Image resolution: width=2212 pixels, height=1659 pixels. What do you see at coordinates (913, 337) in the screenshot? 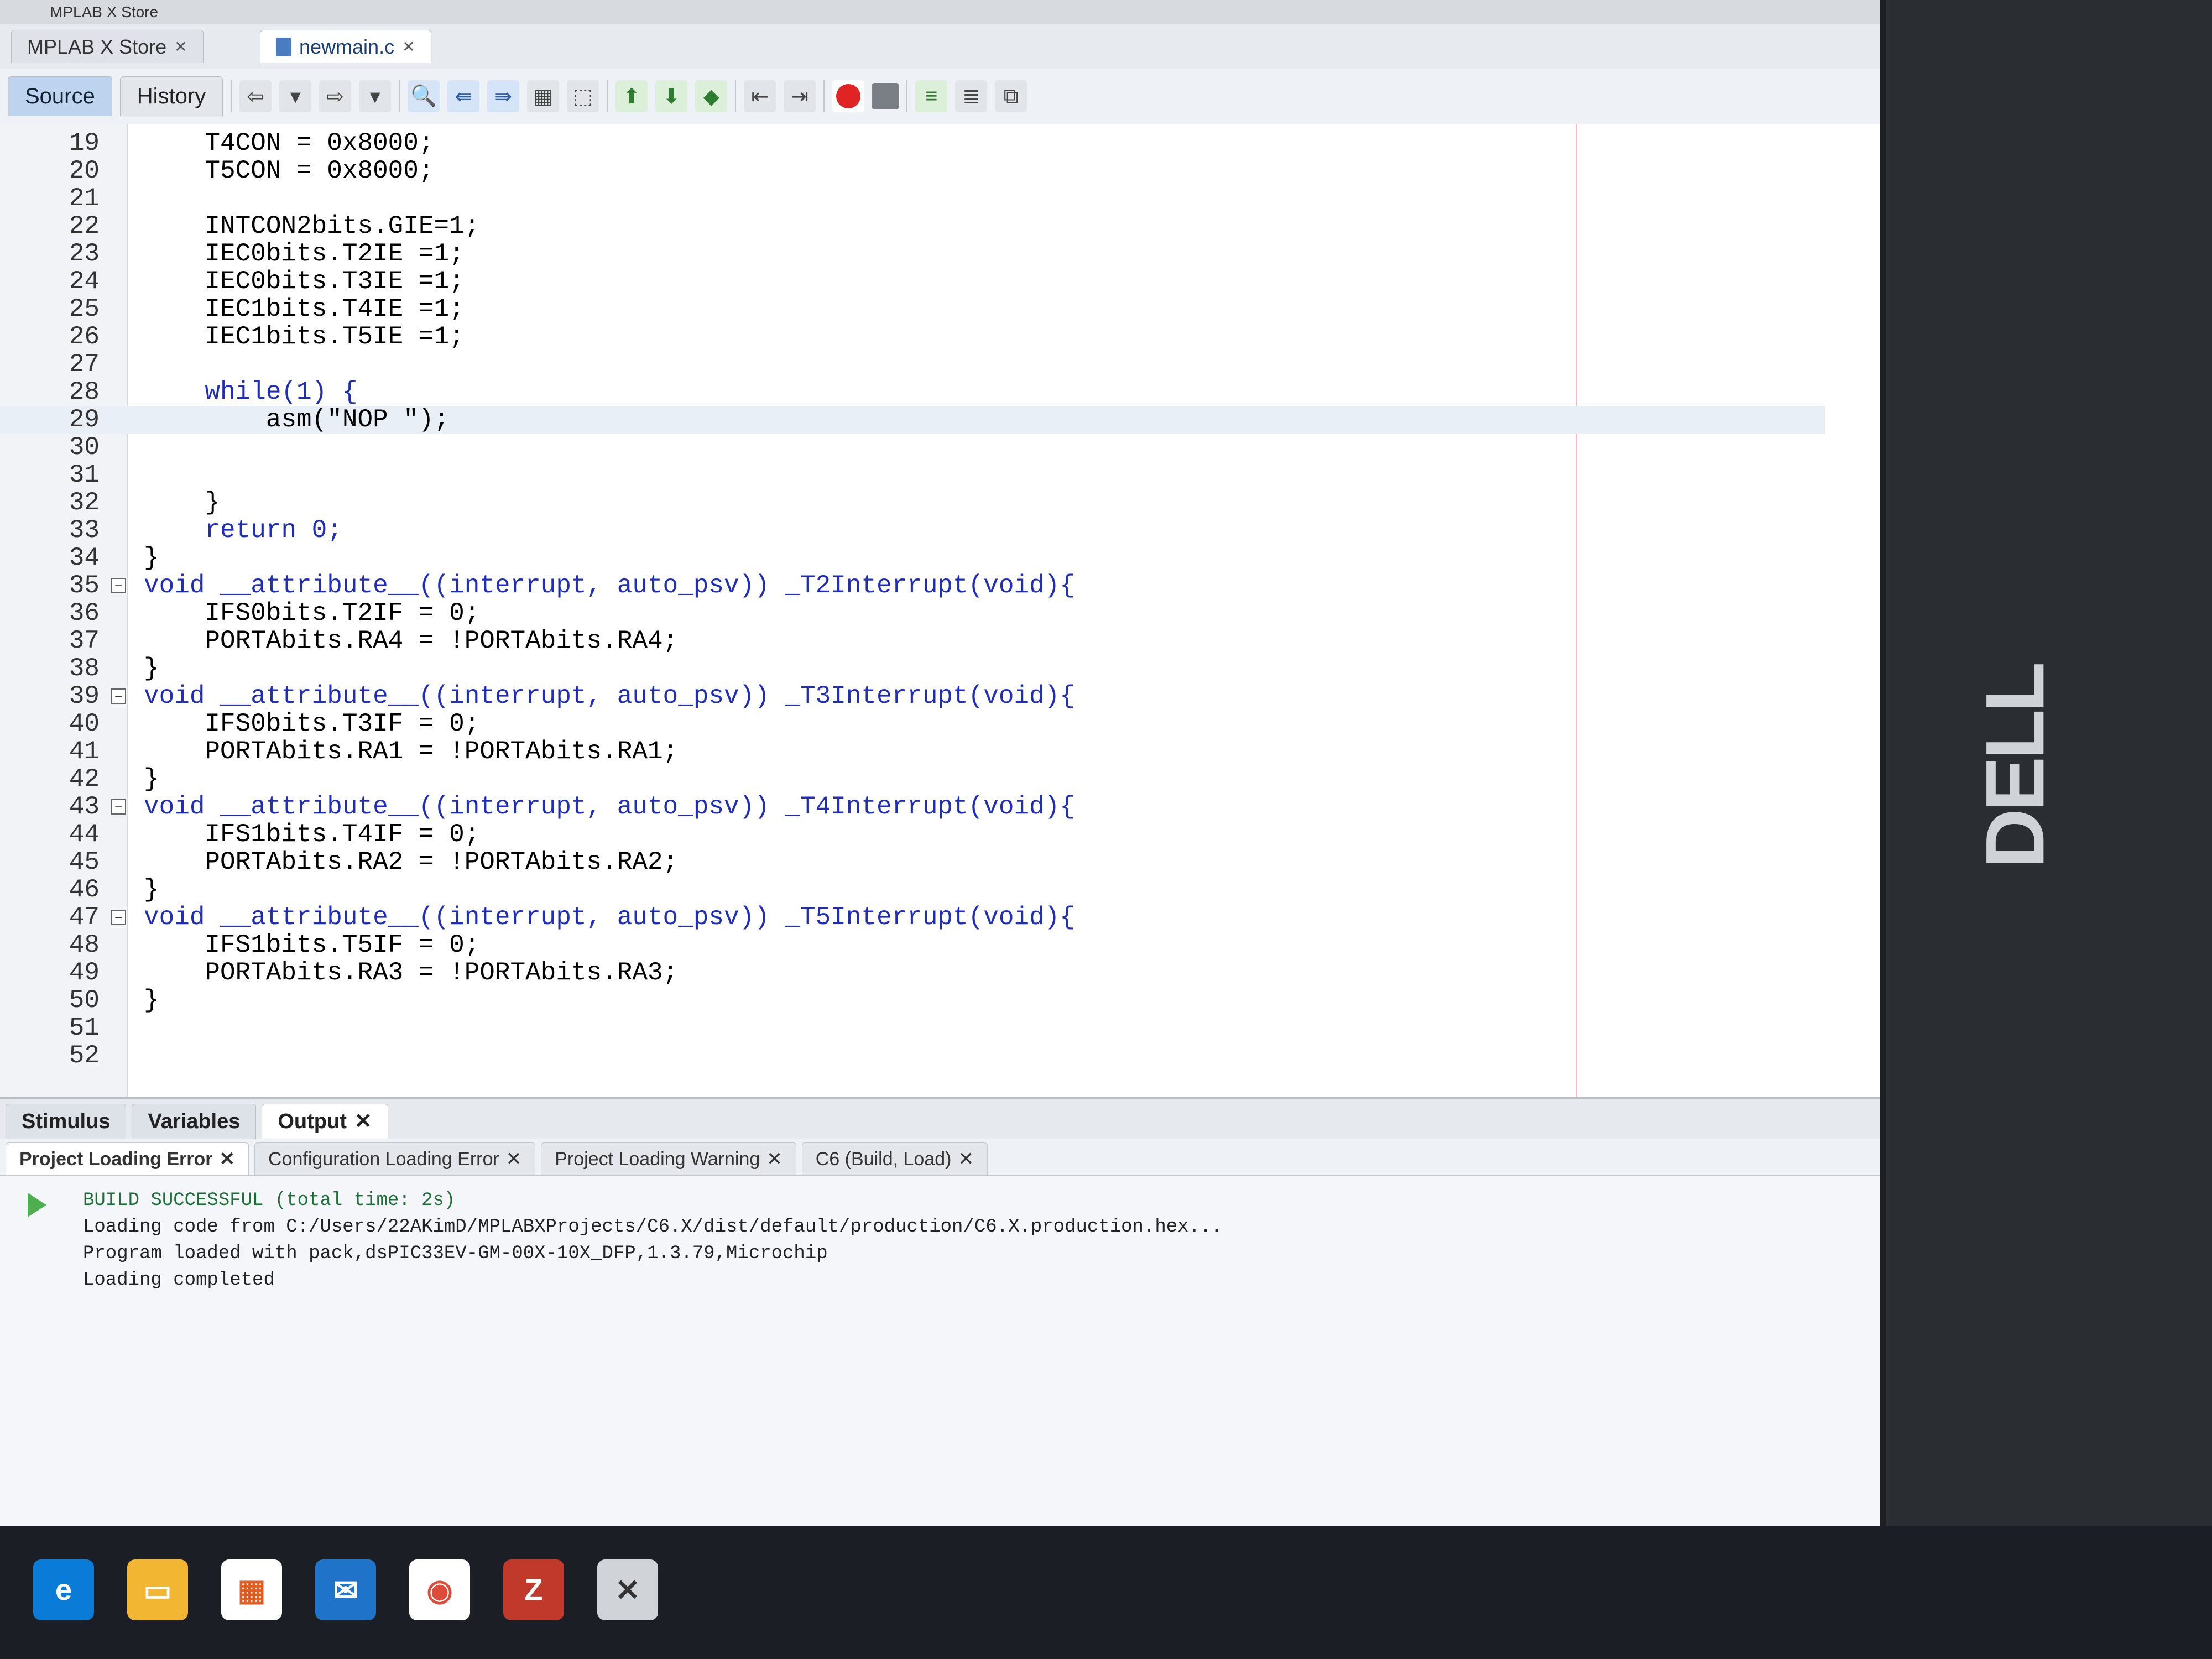
I see `code-line: 26 IEC1bits.T5IE =1;` at bounding box center [913, 337].